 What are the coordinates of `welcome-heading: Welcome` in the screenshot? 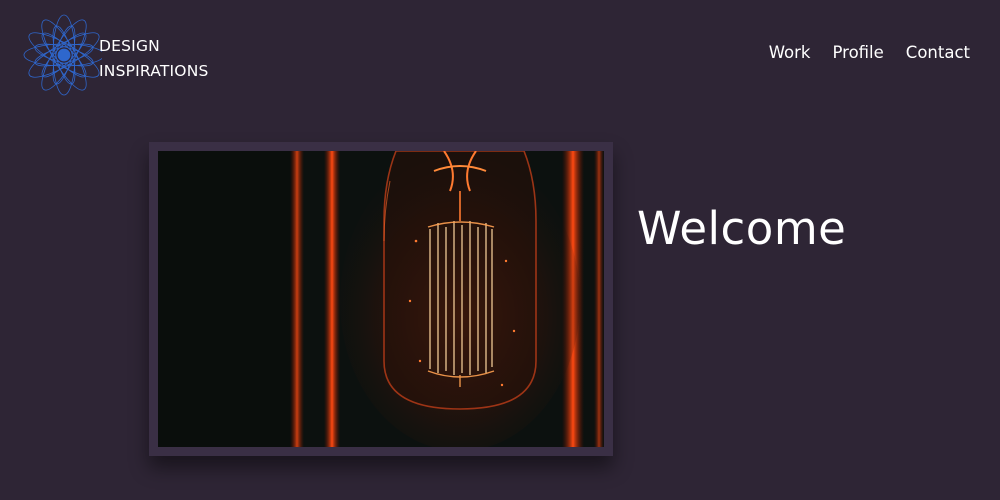 It's located at (742, 228).